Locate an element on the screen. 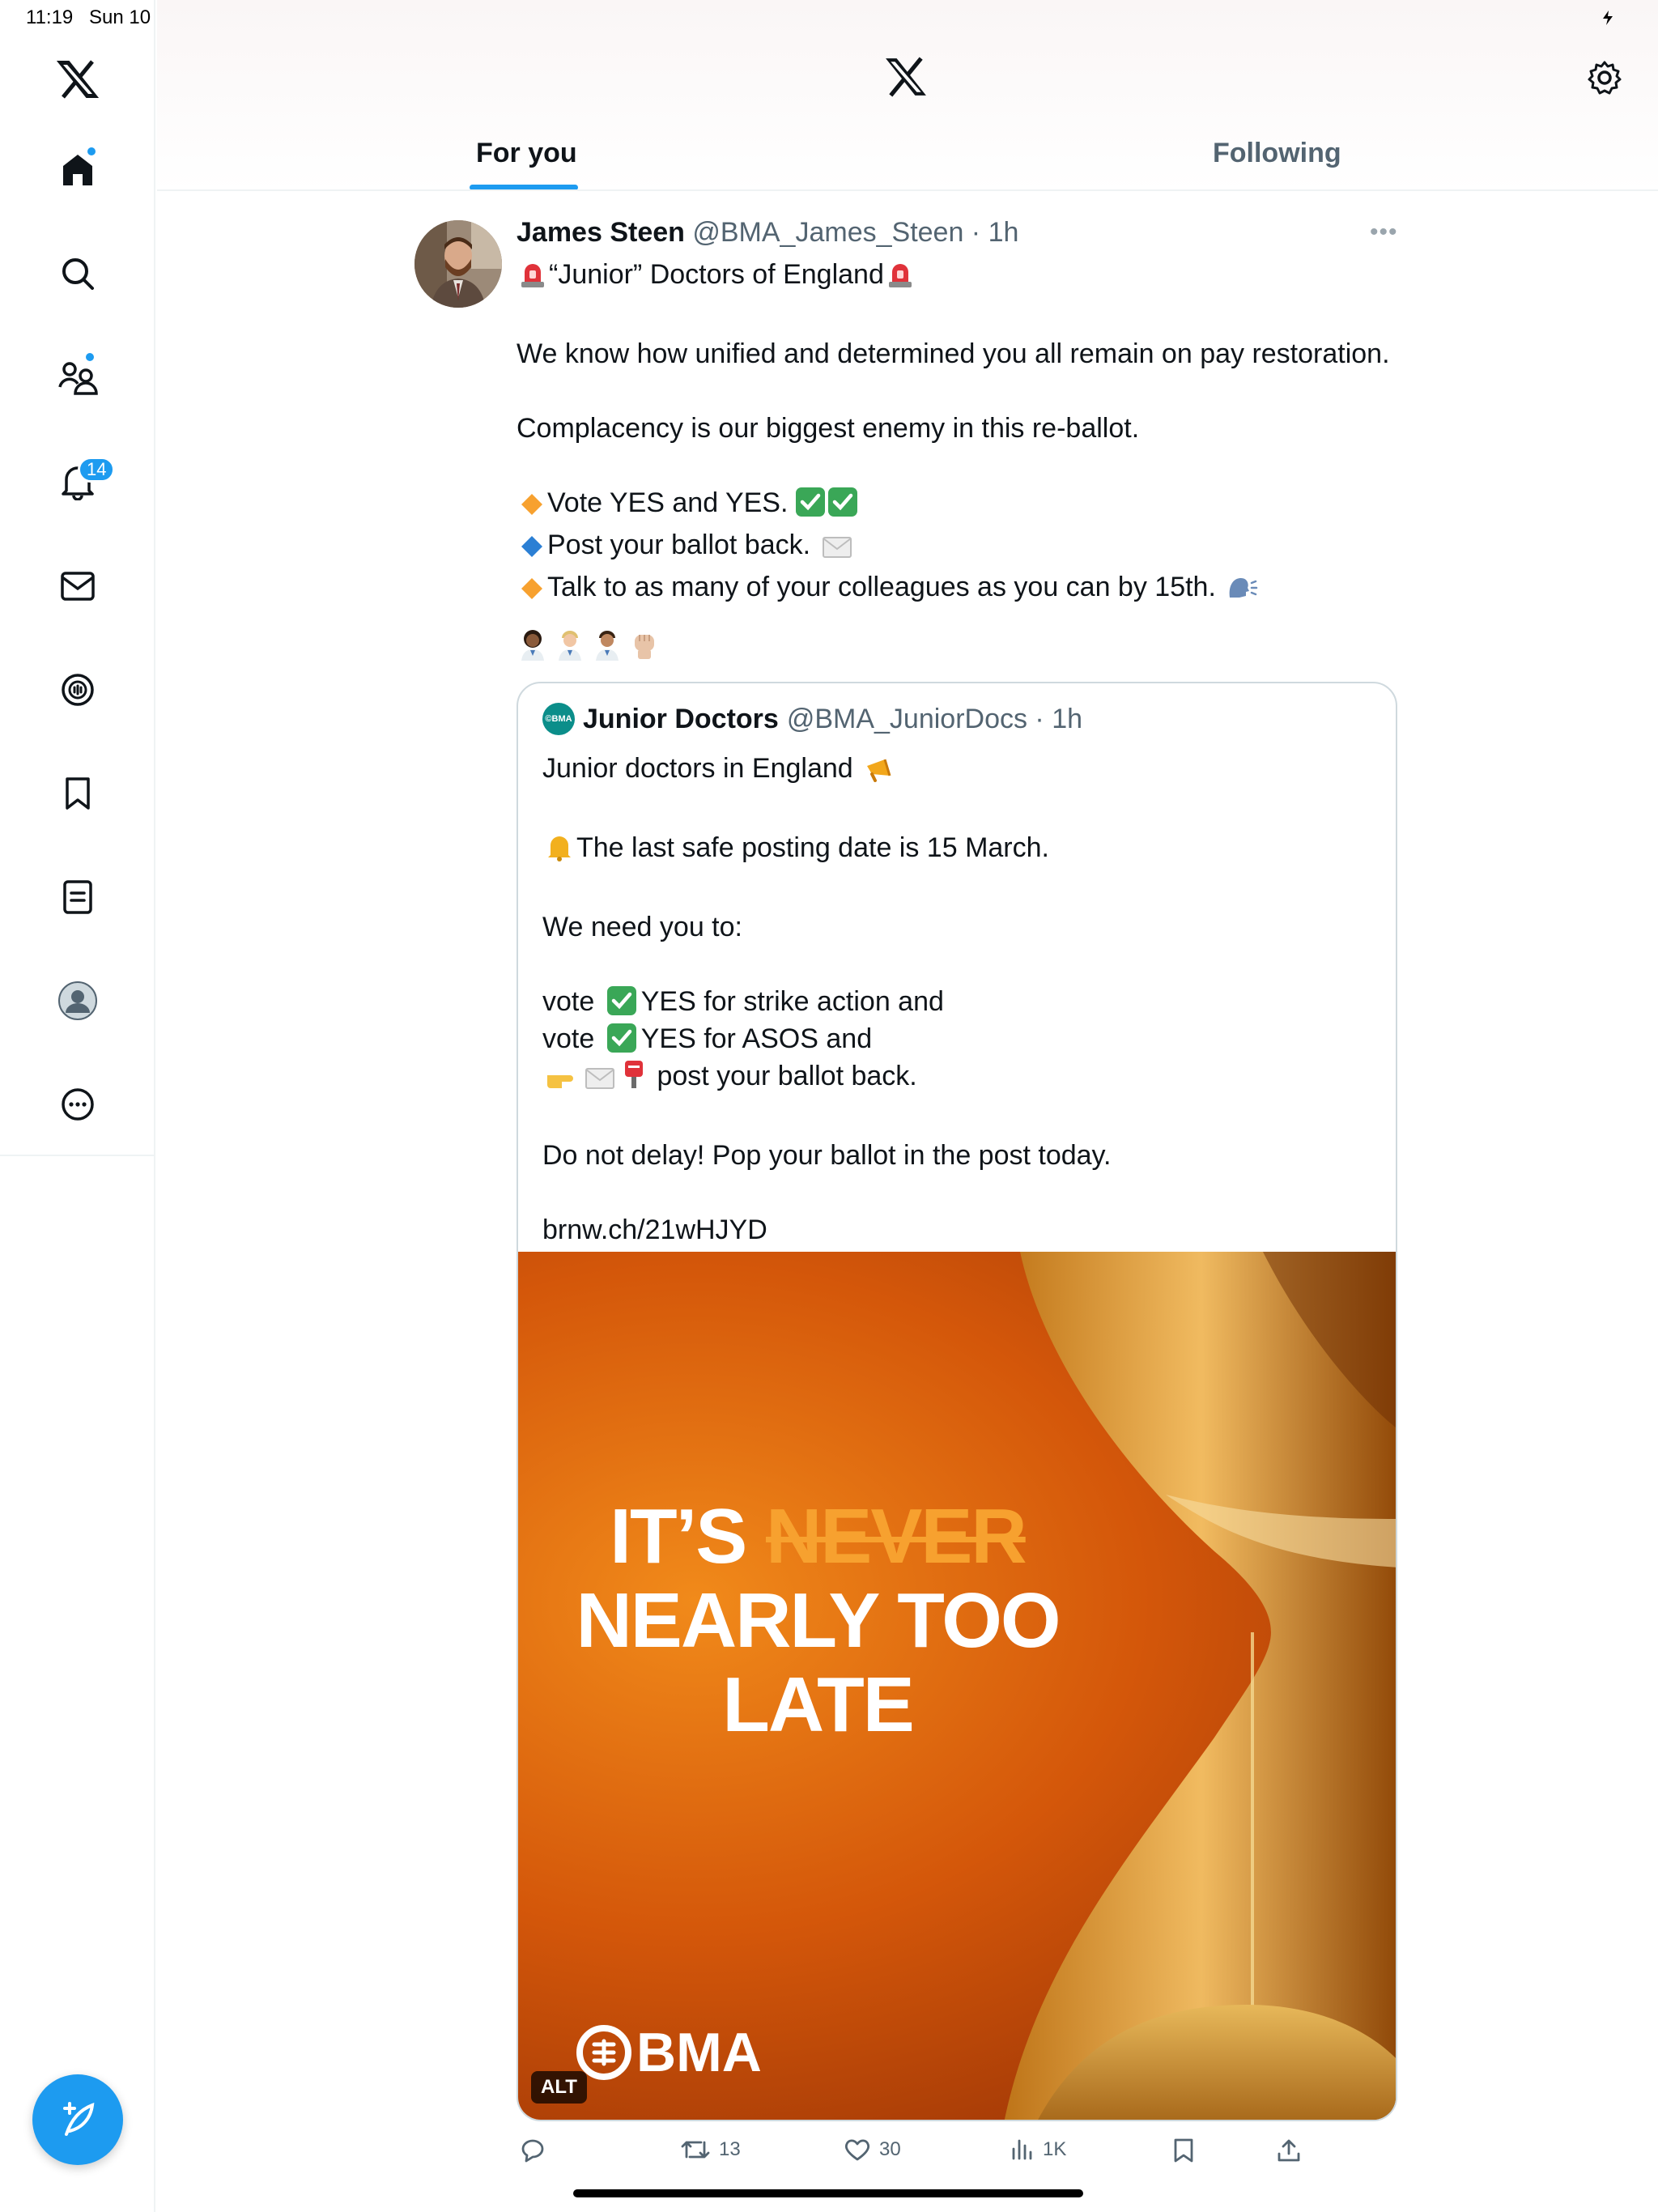 The height and width of the screenshot is (2212, 1658). lists-icon is located at coordinates (77, 897).